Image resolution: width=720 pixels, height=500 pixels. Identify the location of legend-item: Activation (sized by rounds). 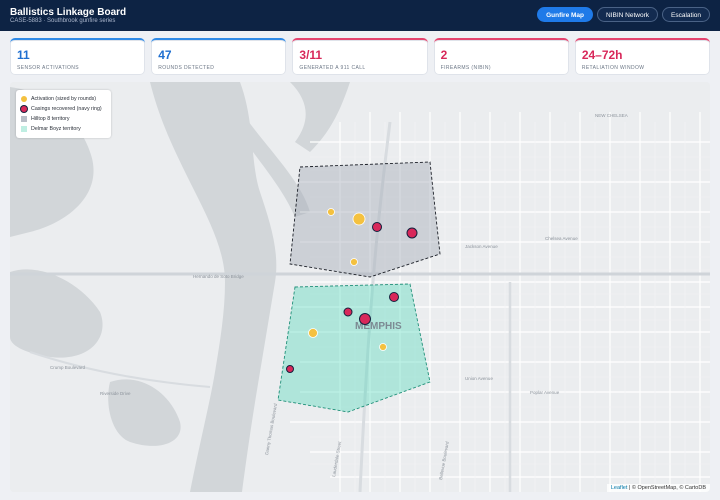
(63, 99).